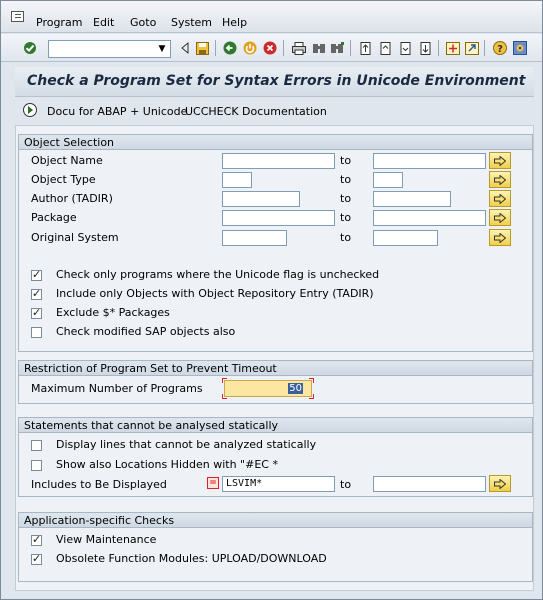 The width and height of the screenshot is (543, 600). I want to click on help-icon: ?, so click(500, 48).